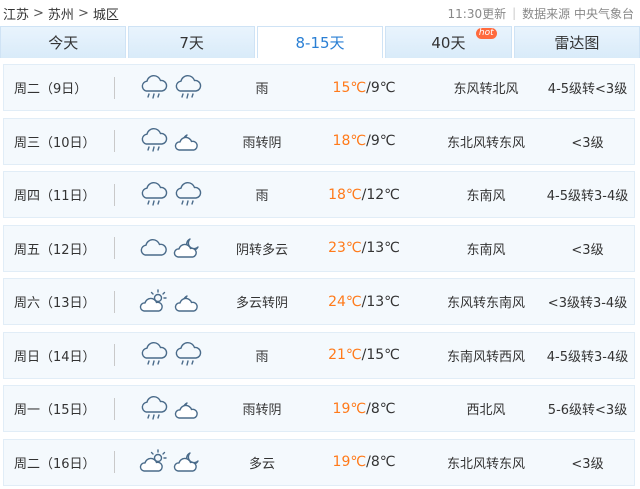 This screenshot has height=489, width=640. What do you see at coordinates (364, 355) in the screenshot?
I see `temperature-range: 21℃/15℃` at bounding box center [364, 355].